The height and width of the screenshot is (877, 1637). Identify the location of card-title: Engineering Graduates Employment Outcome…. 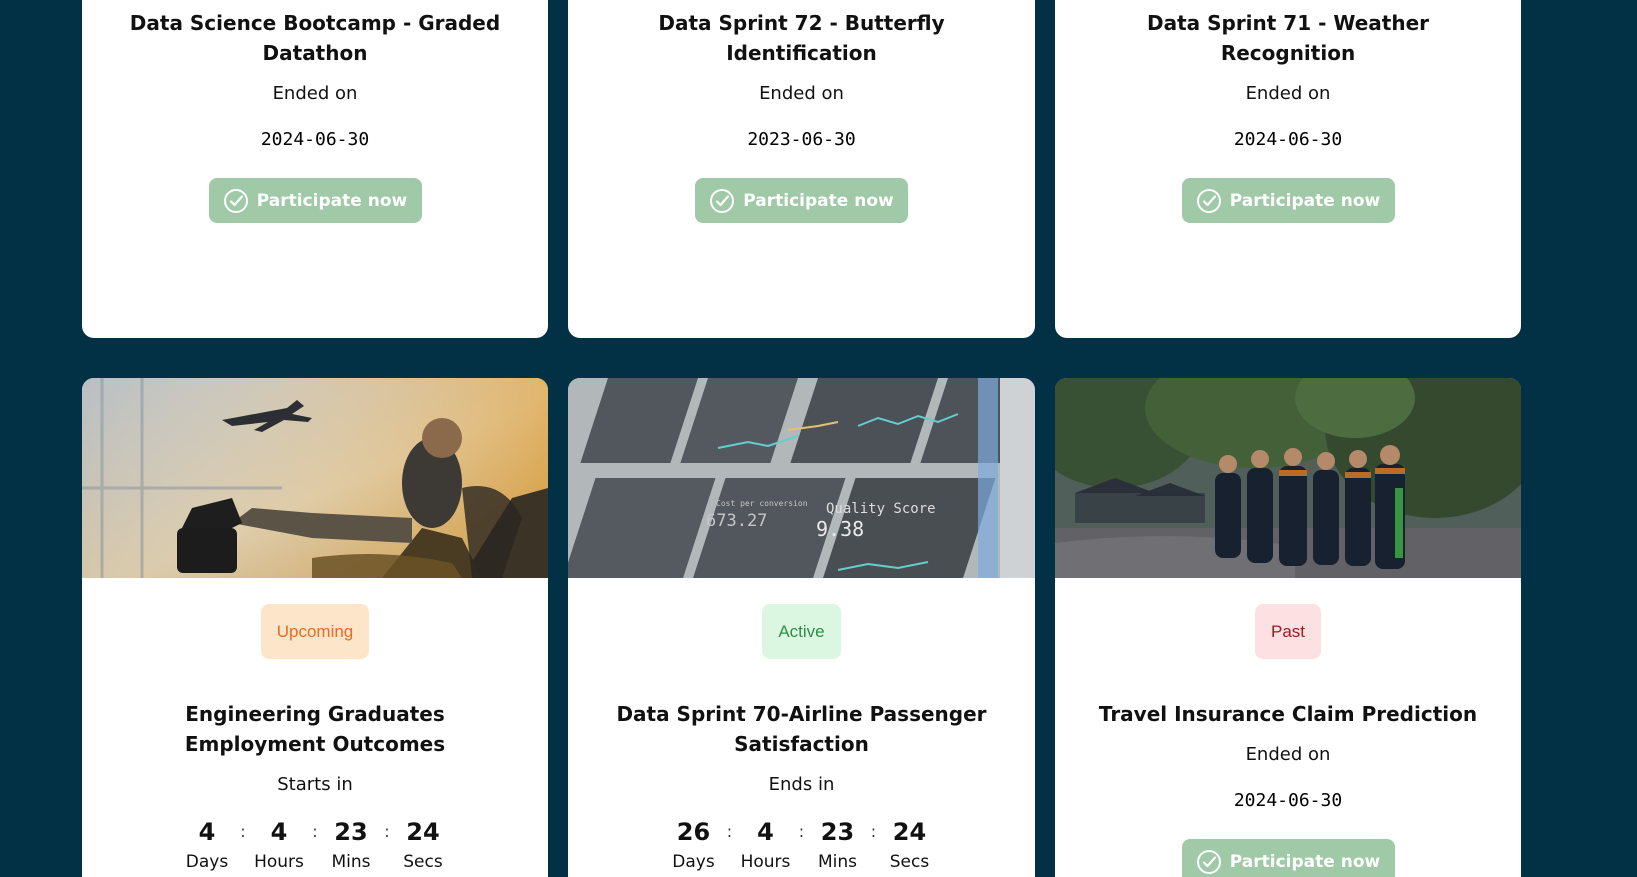
(315, 729).